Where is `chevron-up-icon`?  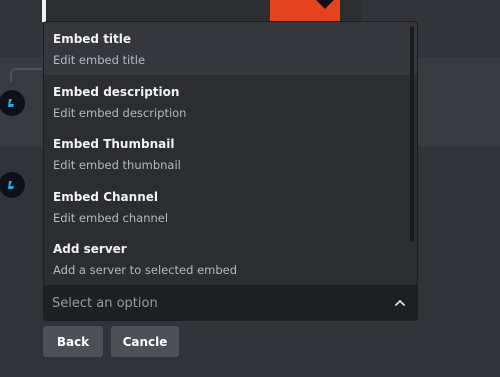 chevron-up-icon is located at coordinates (400, 303).